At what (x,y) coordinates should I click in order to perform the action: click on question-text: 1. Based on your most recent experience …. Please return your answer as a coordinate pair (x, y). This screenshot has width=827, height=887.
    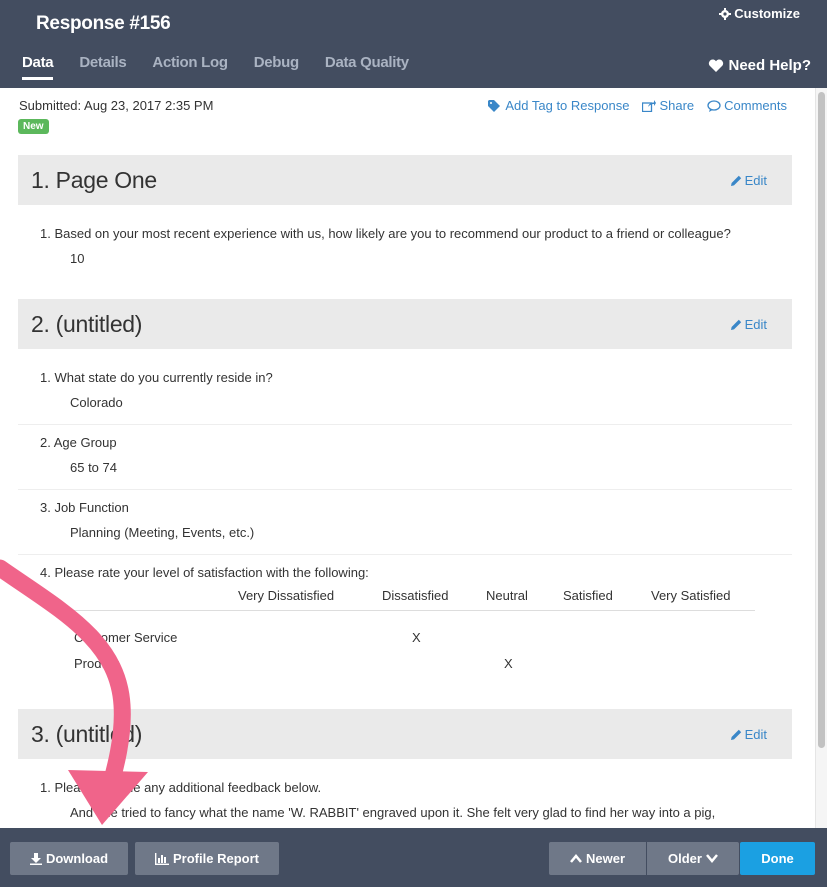
    Looking at the image, I should click on (385, 233).